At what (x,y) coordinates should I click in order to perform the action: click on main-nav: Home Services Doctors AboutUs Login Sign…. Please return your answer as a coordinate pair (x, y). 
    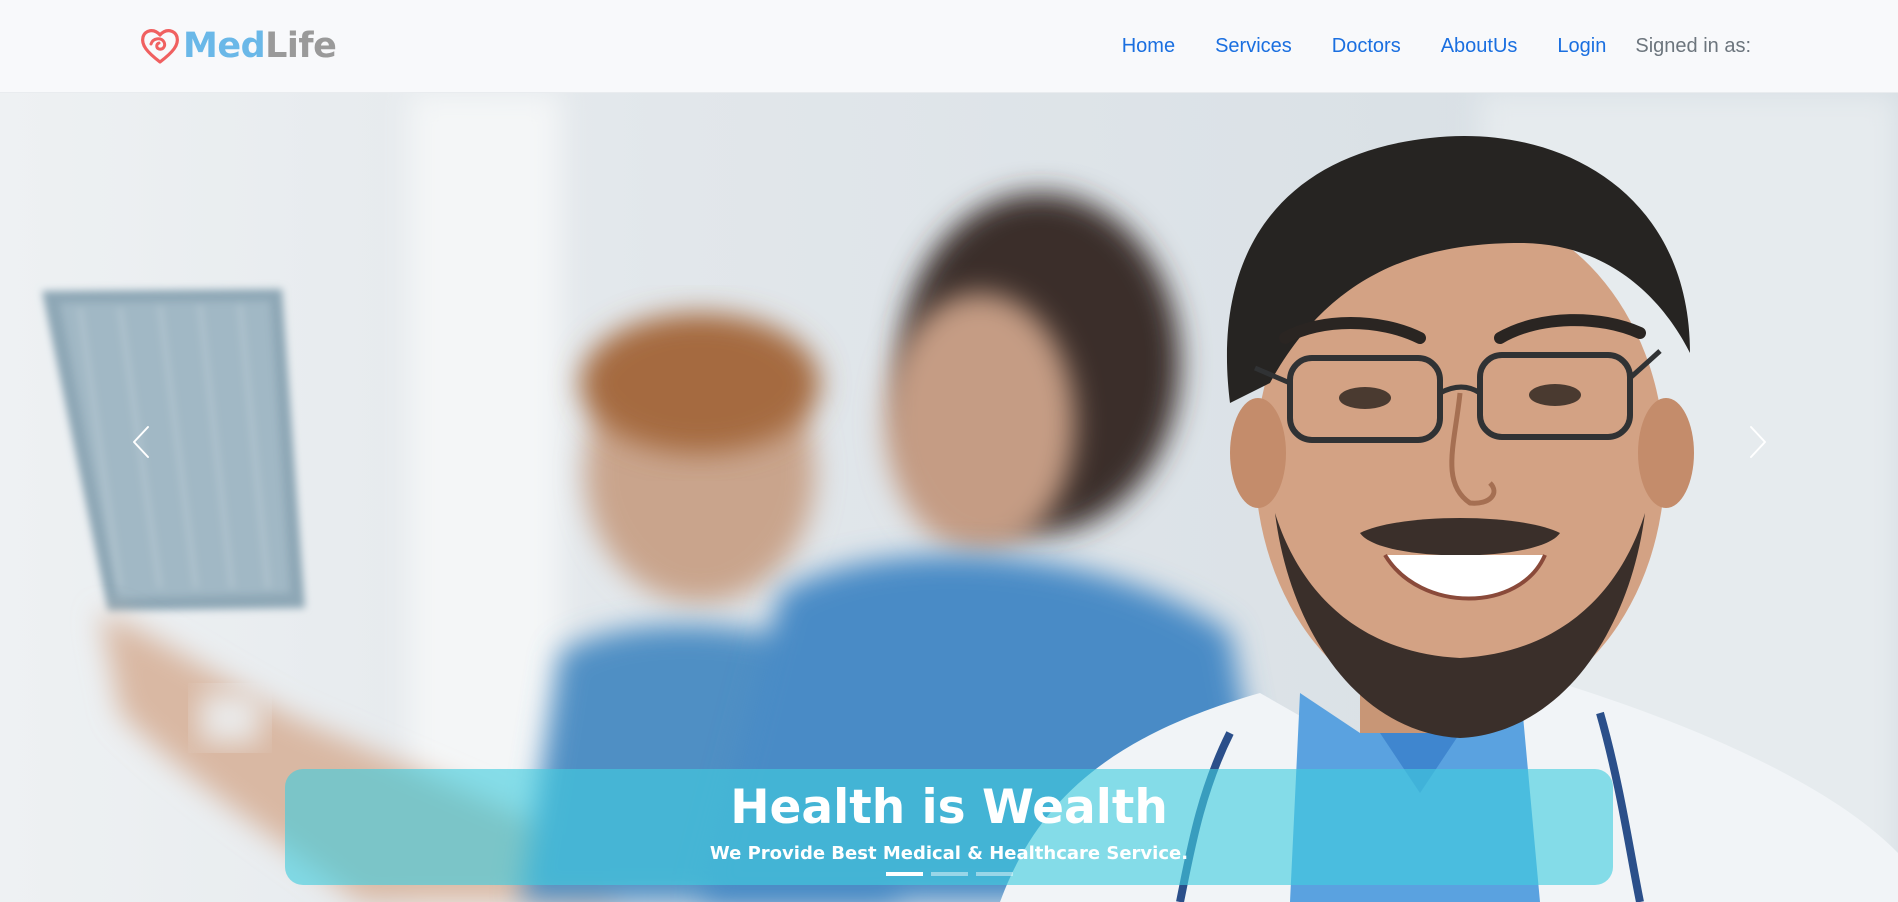
    Looking at the image, I should click on (1436, 46).